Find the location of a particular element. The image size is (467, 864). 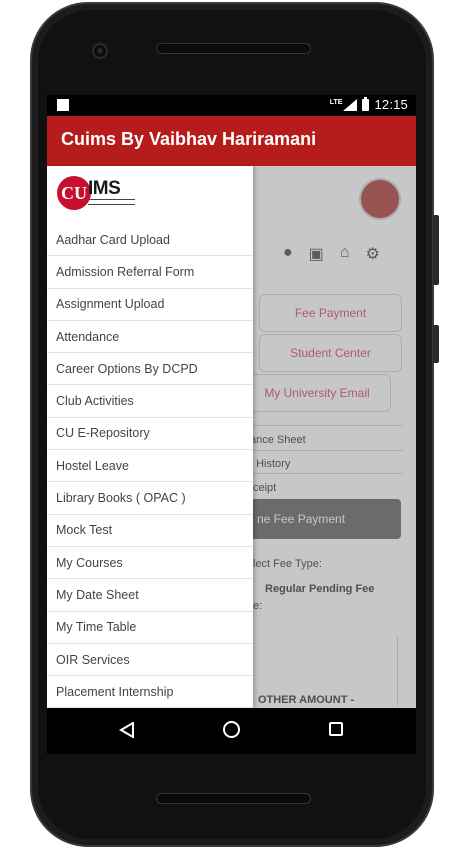

drawer-item-assignment-upload: Assignment Upload is located at coordinates (150, 305).